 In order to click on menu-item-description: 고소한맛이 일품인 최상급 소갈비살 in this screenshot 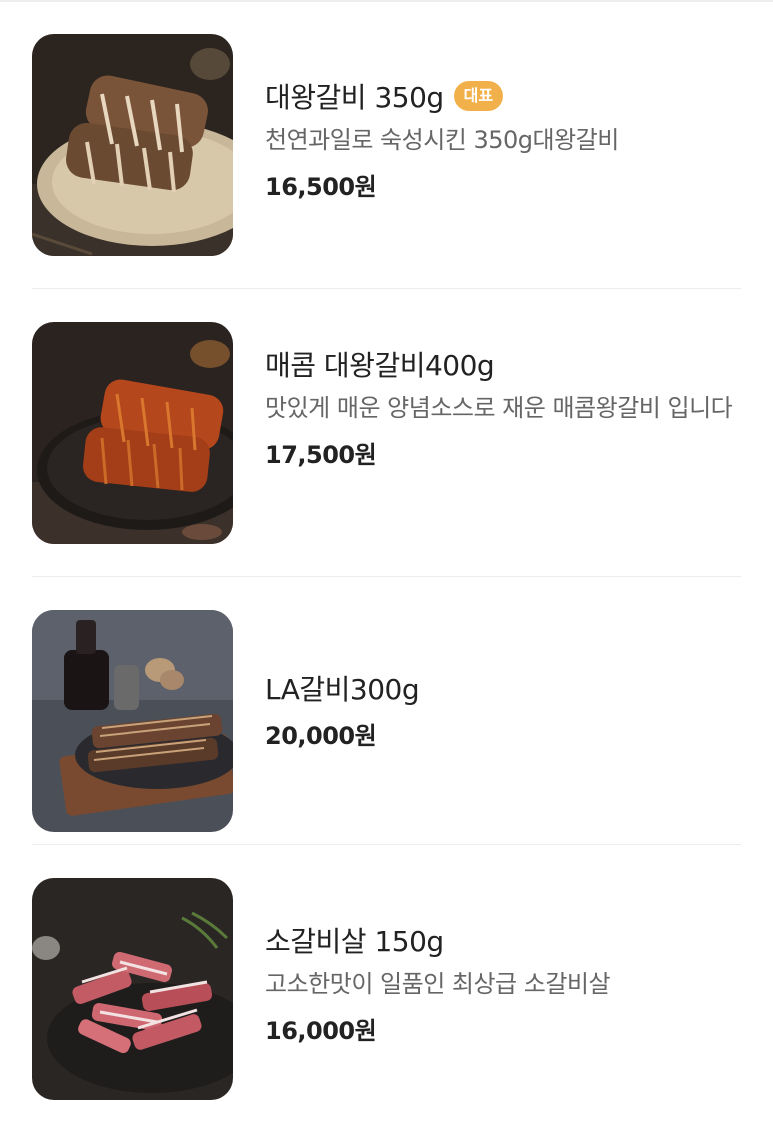, I will do `click(438, 984)`.